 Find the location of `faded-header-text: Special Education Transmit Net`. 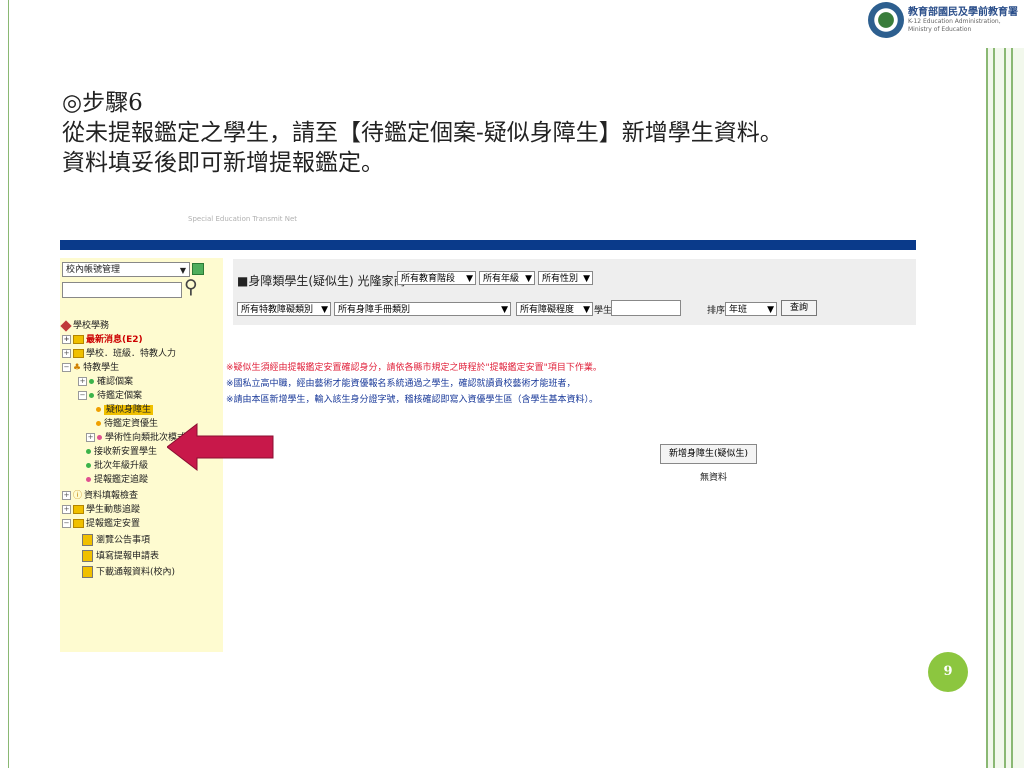

faded-header-text: Special Education Transmit Net is located at coordinates (243, 219).